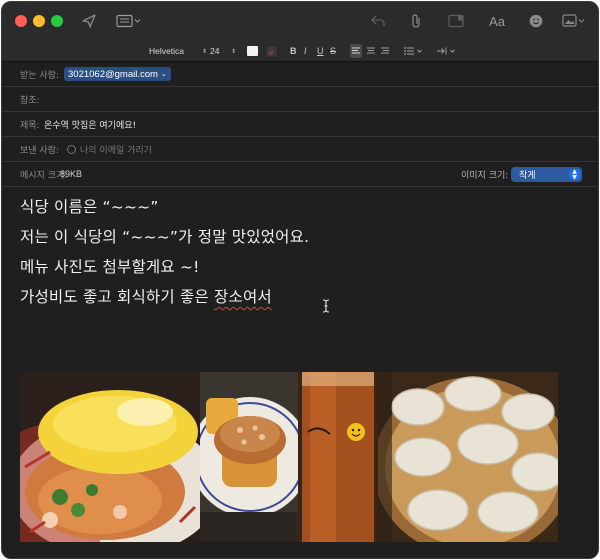 The width and height of the screenshot is (600, 560). I want to click on close-window-button, so click(21, 21).